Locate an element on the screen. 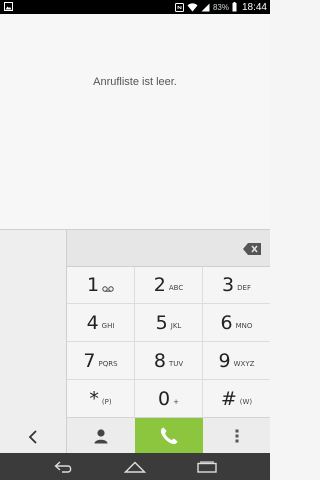  navigation-bar is located at coordinates (135, 466).